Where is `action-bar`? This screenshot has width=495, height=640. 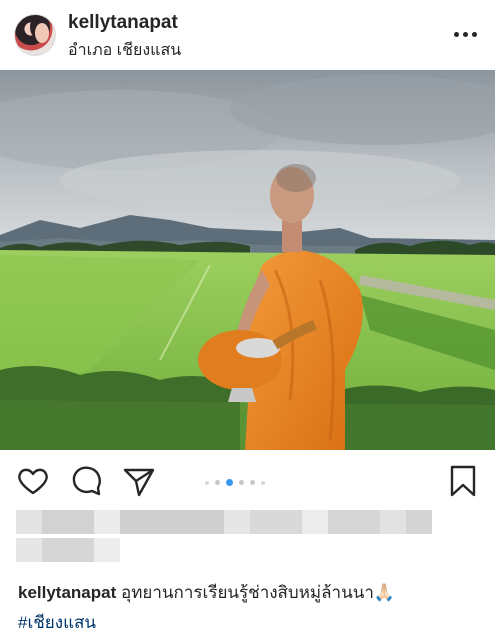 action-bar is located at coordinates (247, 481).